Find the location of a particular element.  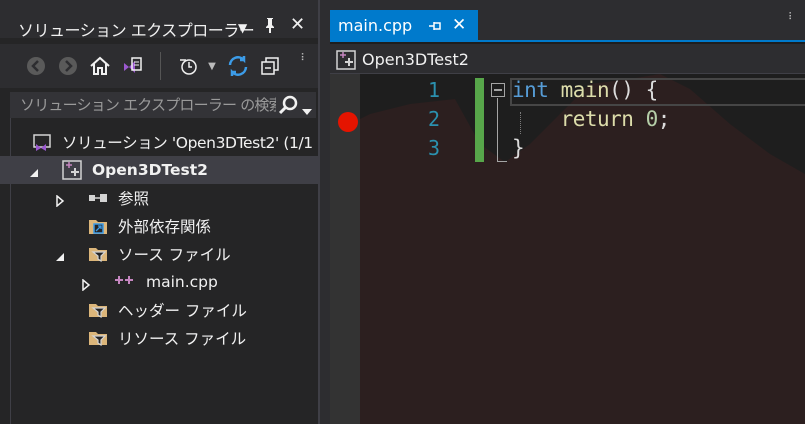

line-number: 2 is located at coordinates (433, 119).